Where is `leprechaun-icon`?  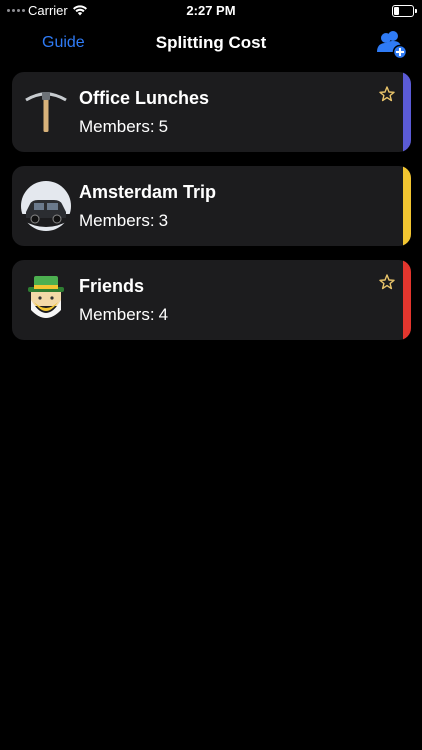 leprechaun-icon is located at coordinates (46, 300).